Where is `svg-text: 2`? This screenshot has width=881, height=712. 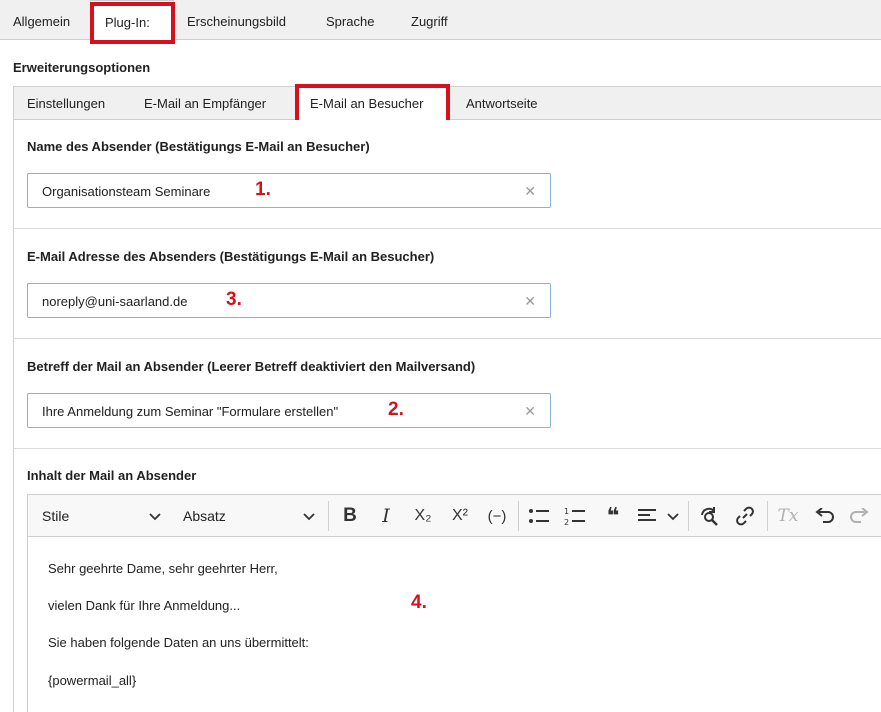 svg-text: 2 is located at coordinates (566, 522).